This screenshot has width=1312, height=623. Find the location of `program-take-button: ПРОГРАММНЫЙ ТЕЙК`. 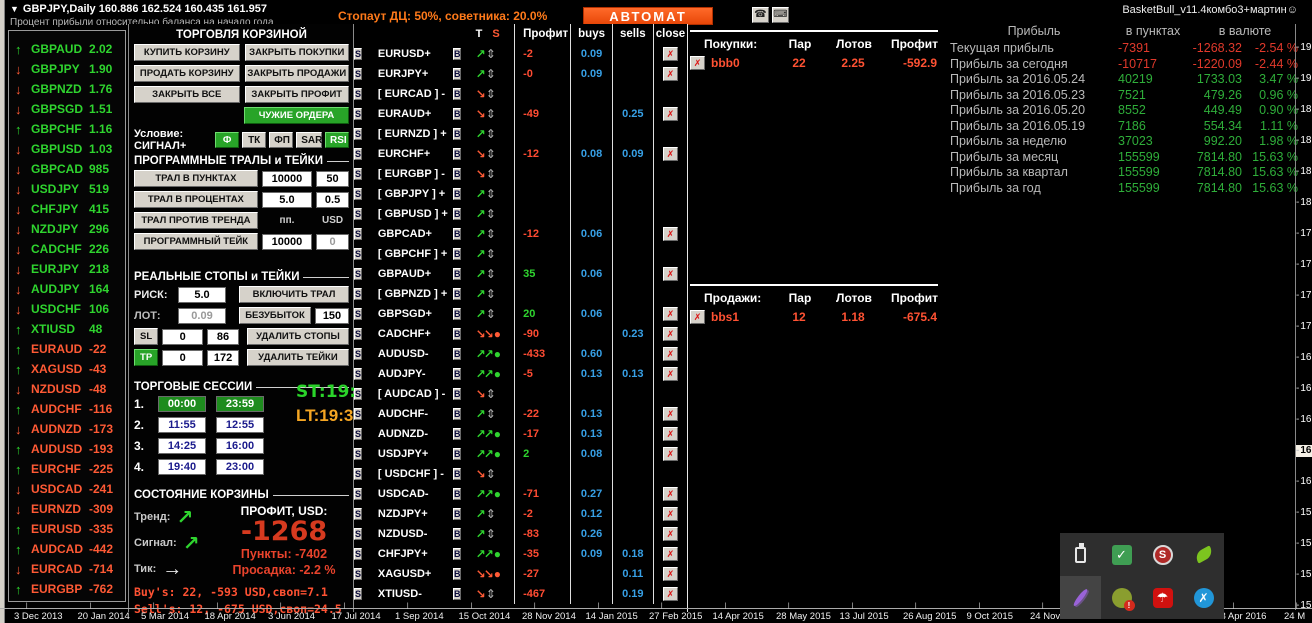

program-take-button: ПРОГРАММНЫЙ ТЕЙК is located at coordinates (196, 241).